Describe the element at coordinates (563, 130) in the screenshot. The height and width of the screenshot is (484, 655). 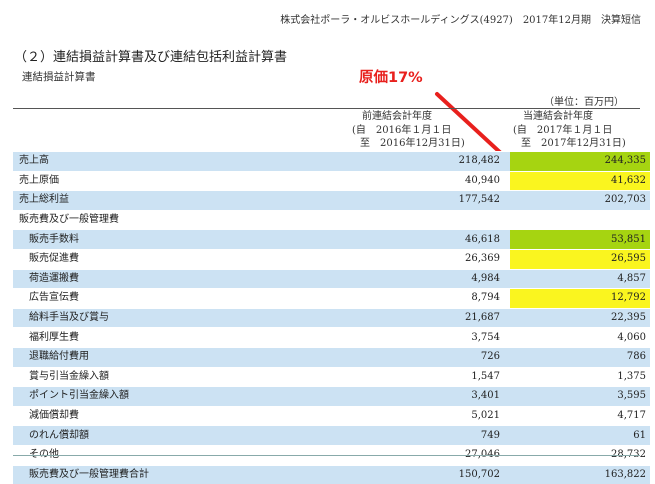
I see `column-curr-from: (自 2017年１月１日` at that location.